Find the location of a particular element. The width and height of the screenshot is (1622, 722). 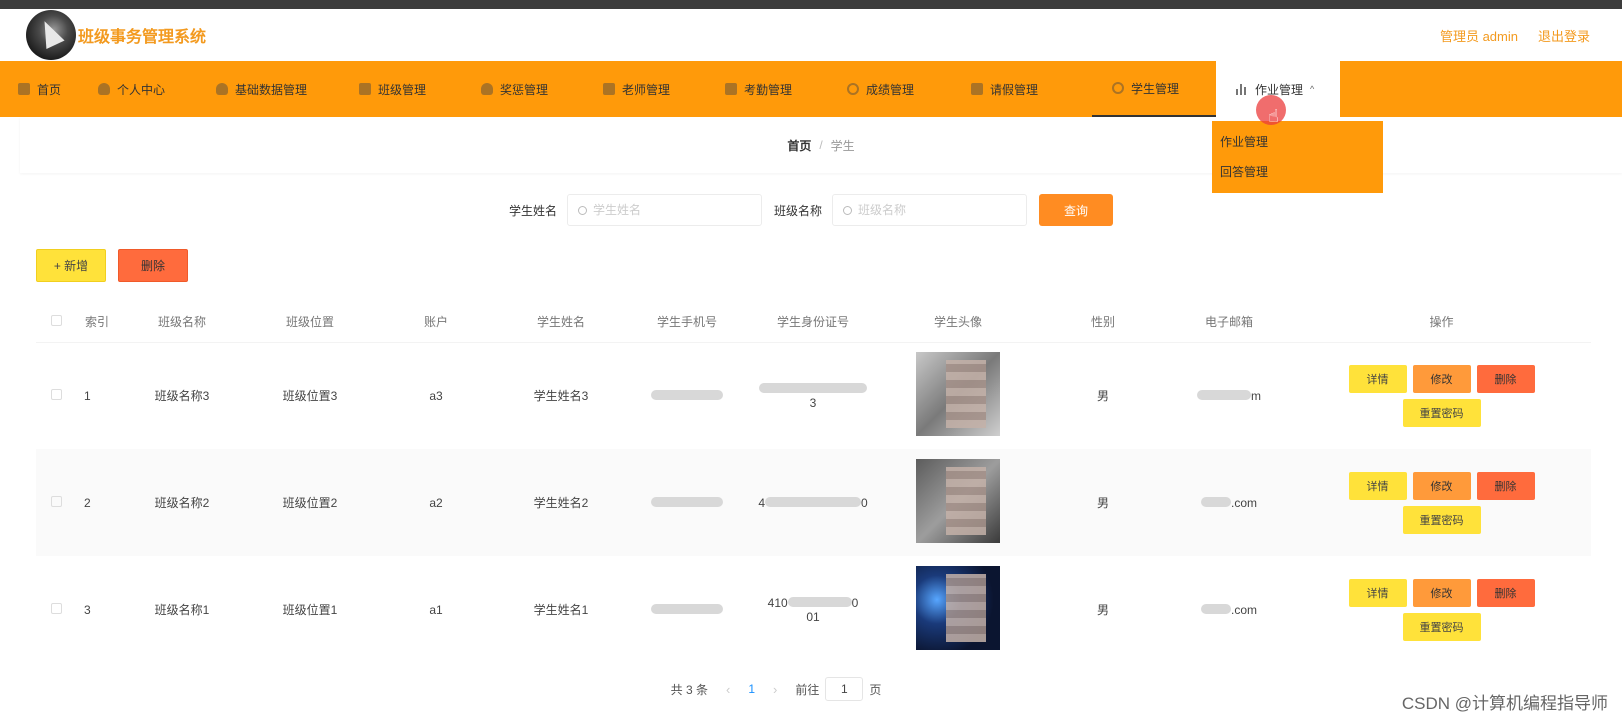

id-card-line2: 01 is located at coordinates (813, 616).